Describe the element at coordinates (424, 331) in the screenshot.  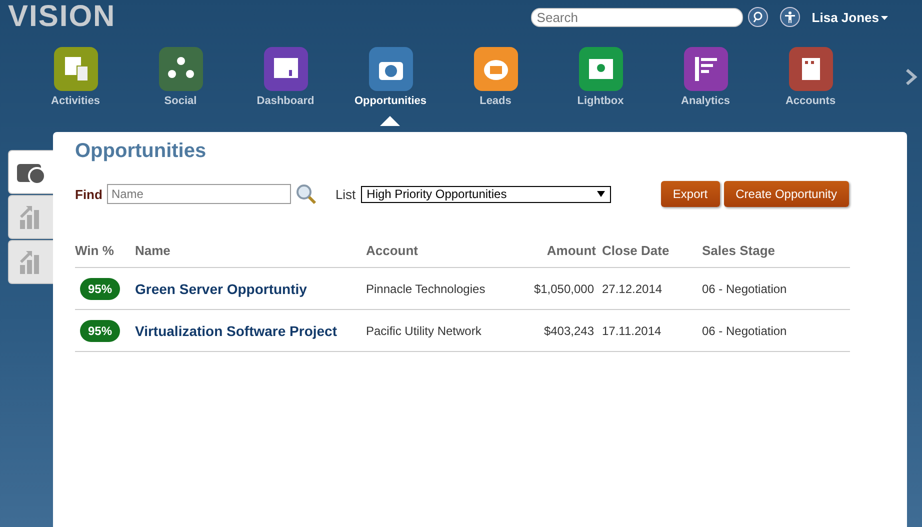
I see `table-cell-text: Pacific Utility Network` at that location.